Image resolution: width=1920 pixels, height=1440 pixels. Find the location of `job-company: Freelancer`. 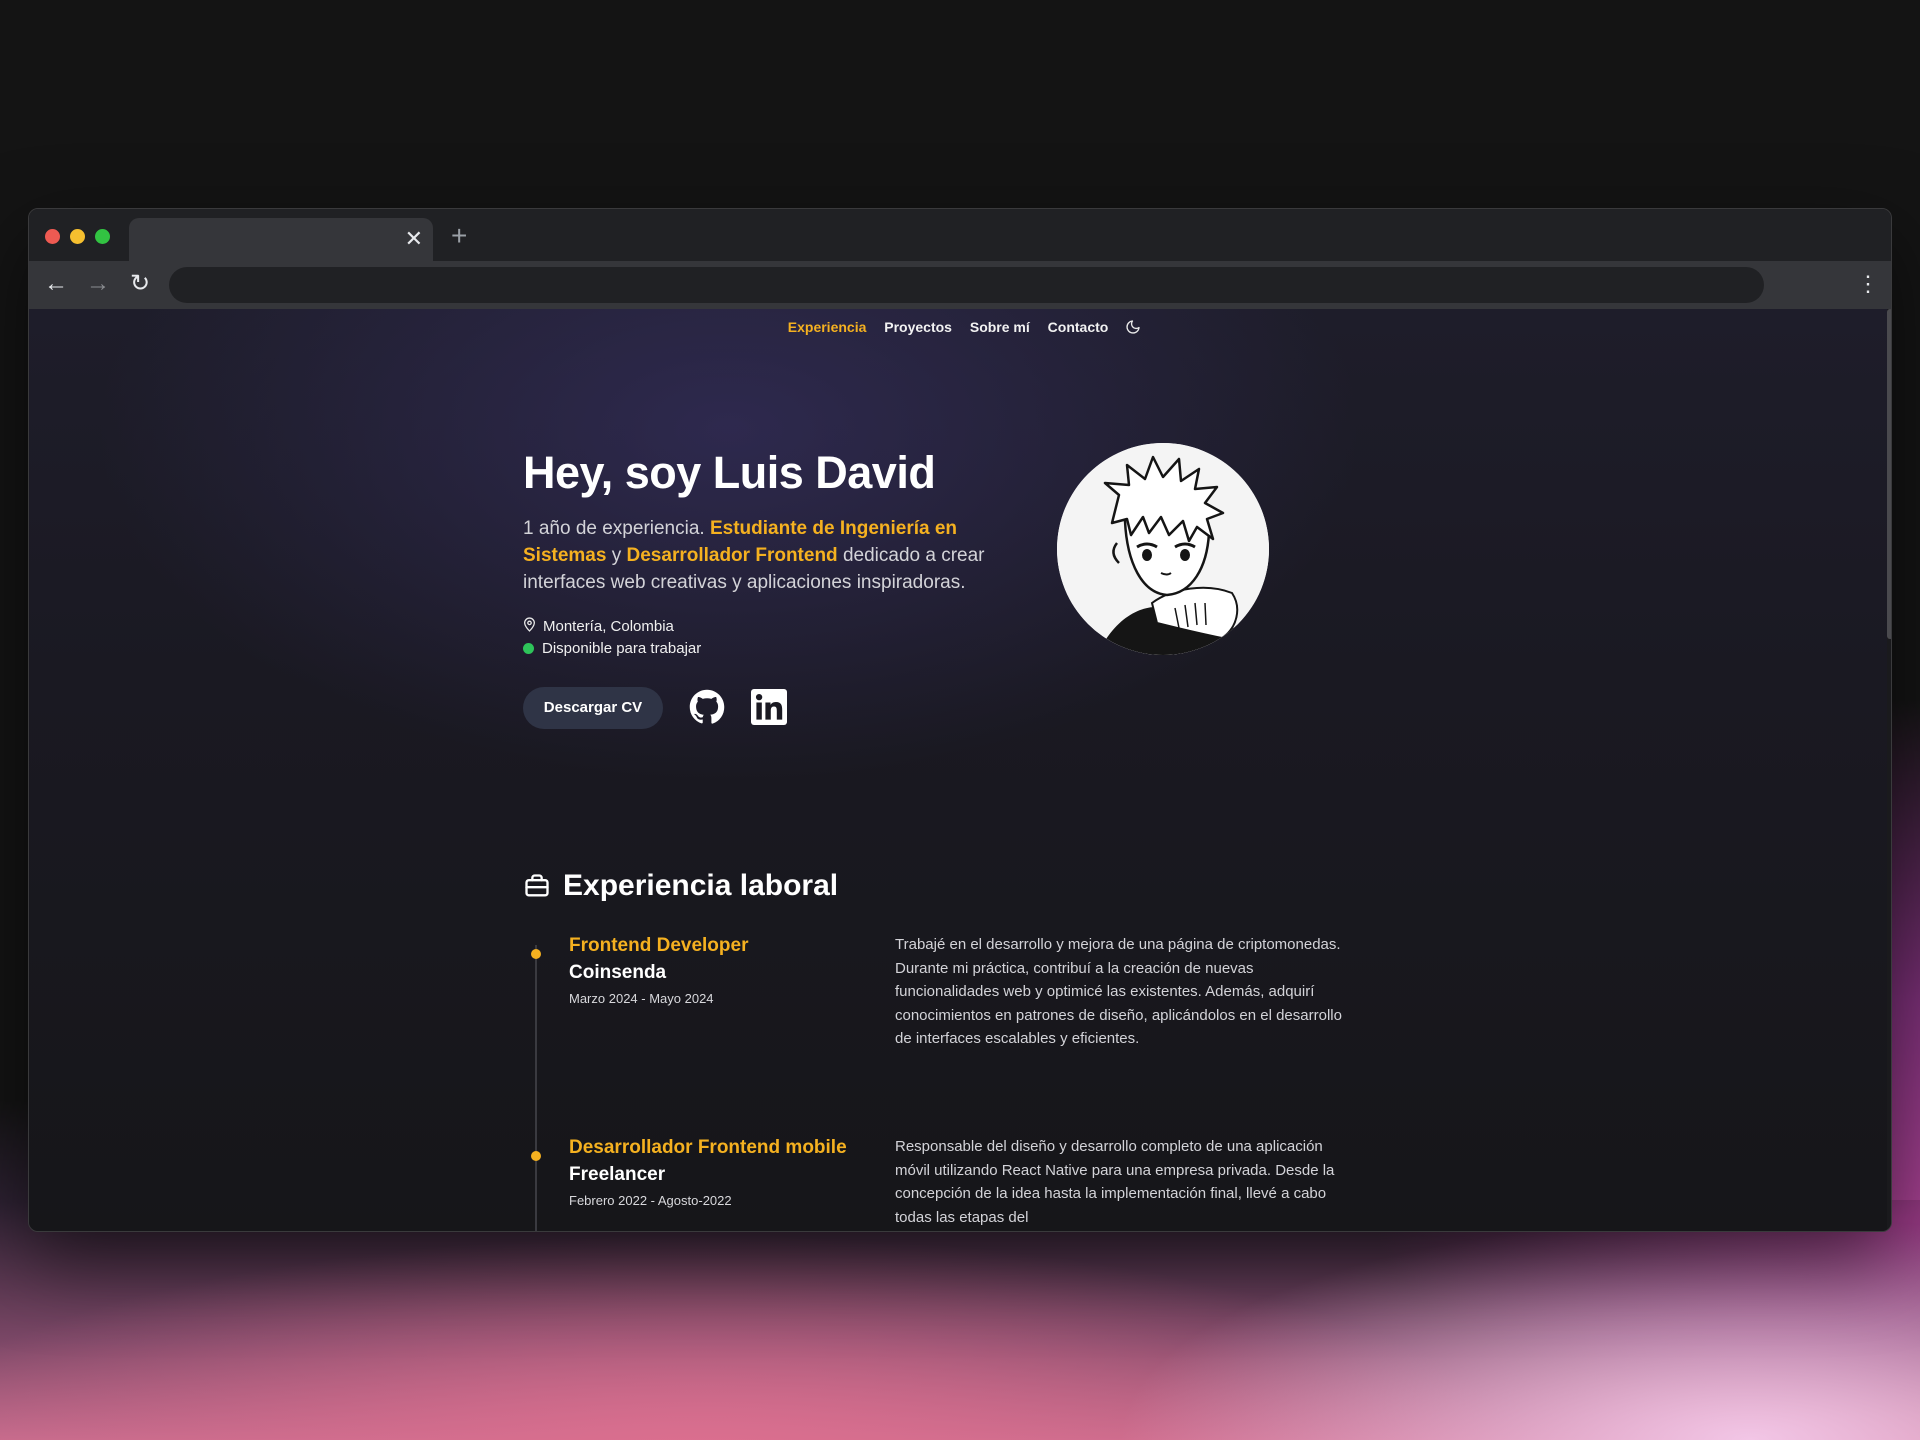

job-company: Freelancer is located at coordinates (617, 1174).